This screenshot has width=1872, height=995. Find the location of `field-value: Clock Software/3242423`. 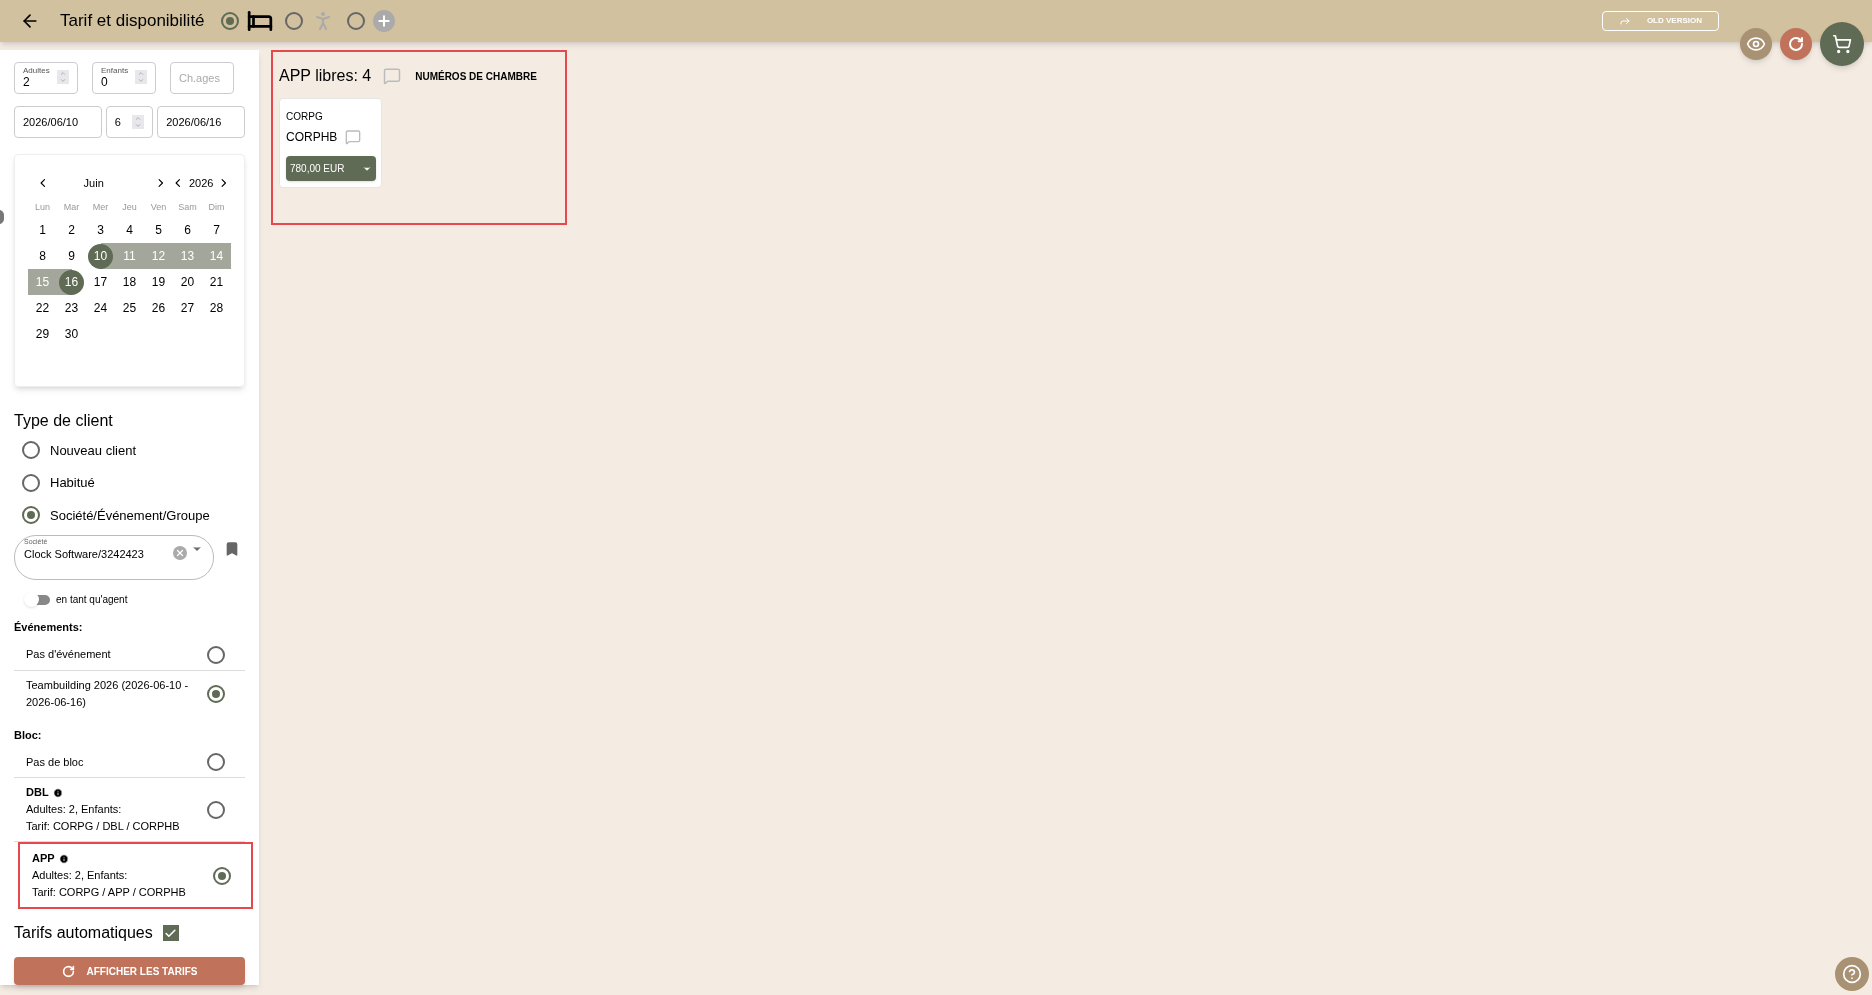

field-value: Clock Software/3242423 is located at coordinates (84, 555).